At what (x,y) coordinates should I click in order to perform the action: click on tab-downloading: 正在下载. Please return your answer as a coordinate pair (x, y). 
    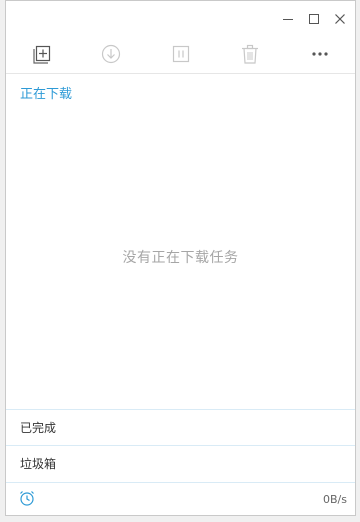
    Looking at the image, I should click on (46, 92).